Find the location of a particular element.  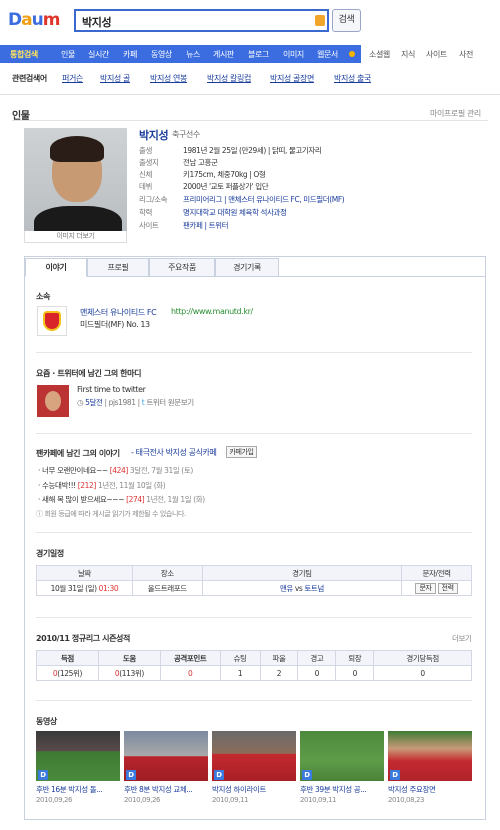

tab-integrated-search: 통합검색 is located at coordinates (24, 54).